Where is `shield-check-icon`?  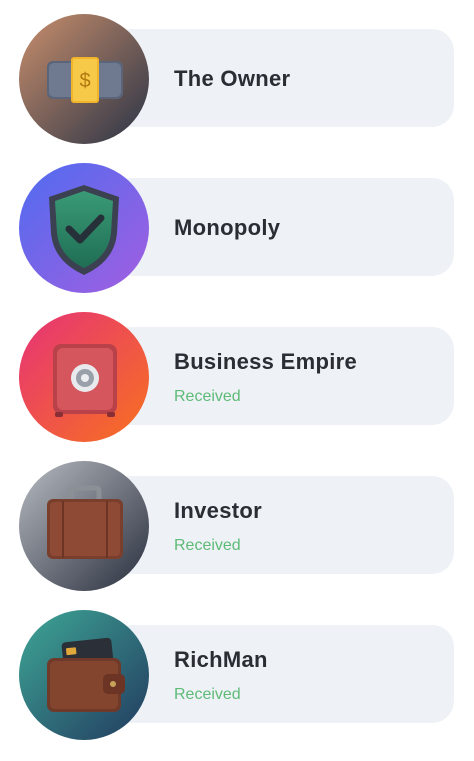 shield-check-icon is located at coordinates (84, 228).